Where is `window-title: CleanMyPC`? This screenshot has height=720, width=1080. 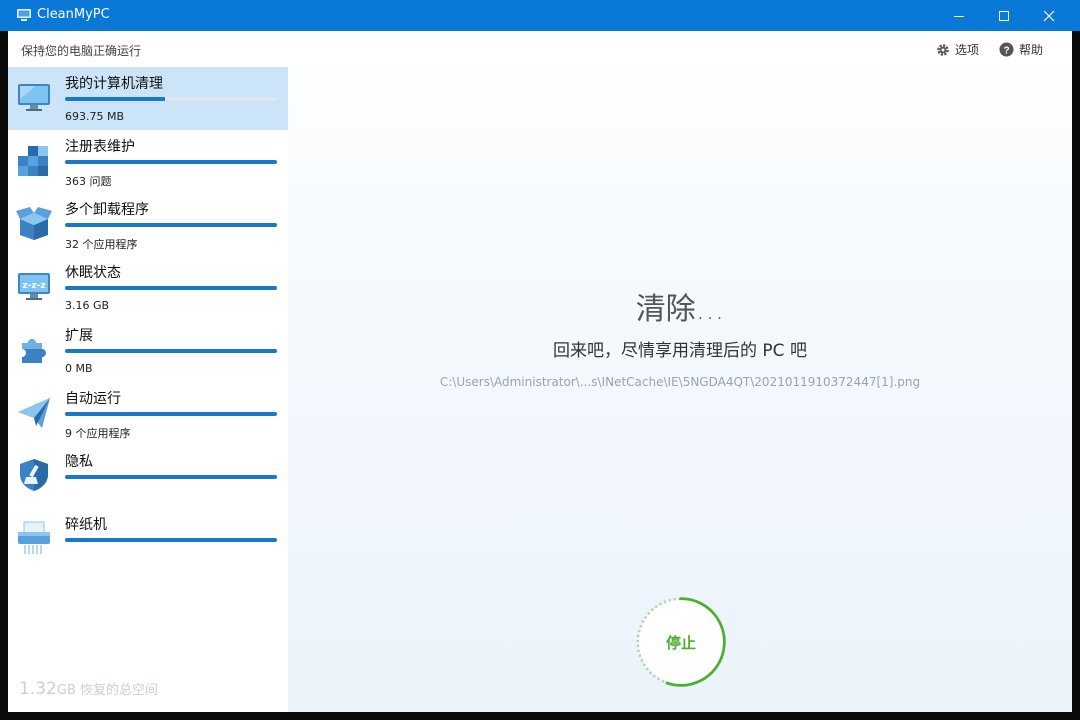 window-title: CleanMyPC is located at coordinates (73, 14).